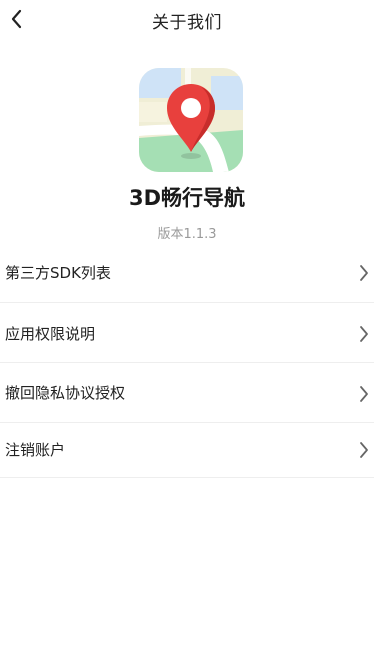  I want to click on menu-item-third-party-sdk: 第三方SDK列表, so click(187, 273).